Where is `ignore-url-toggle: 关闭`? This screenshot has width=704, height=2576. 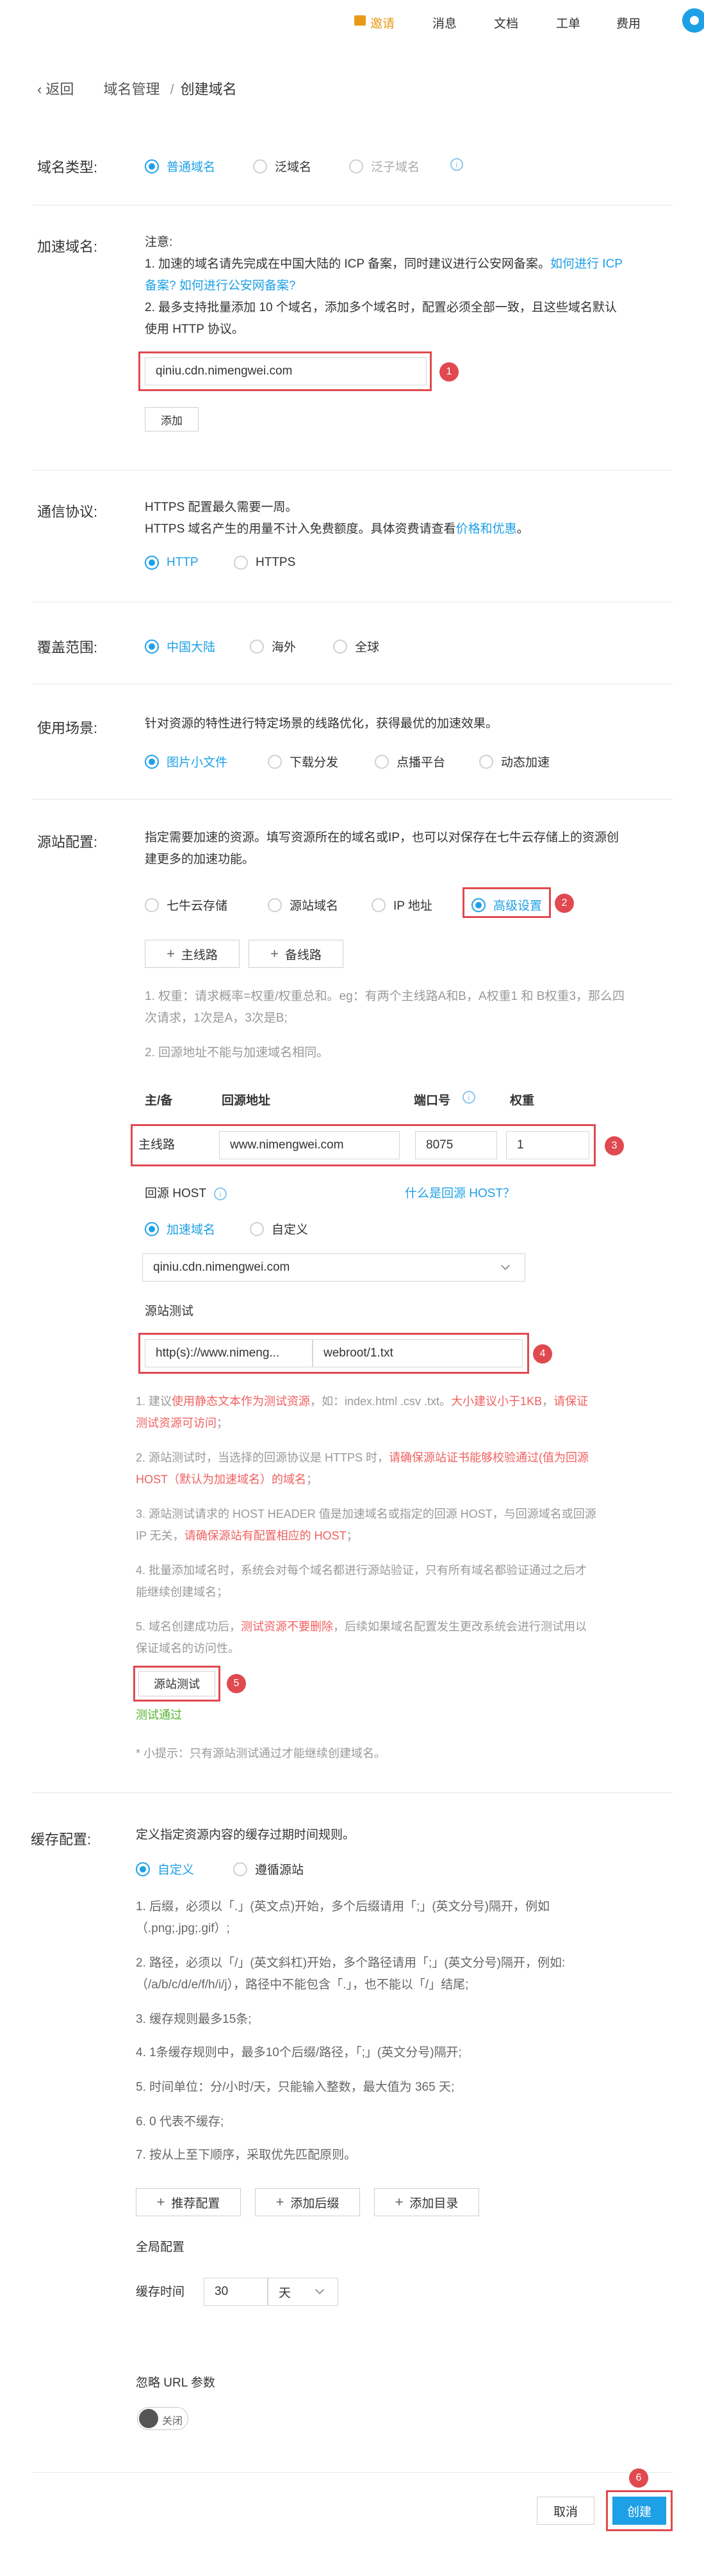 ignore-url-toggle: 关闭 is located at coordinates (162, 2418).